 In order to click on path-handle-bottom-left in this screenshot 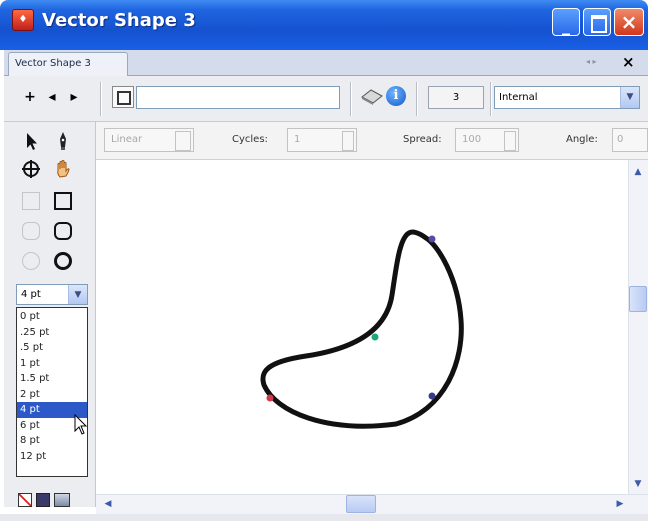, I will do `click(270, 398)`.